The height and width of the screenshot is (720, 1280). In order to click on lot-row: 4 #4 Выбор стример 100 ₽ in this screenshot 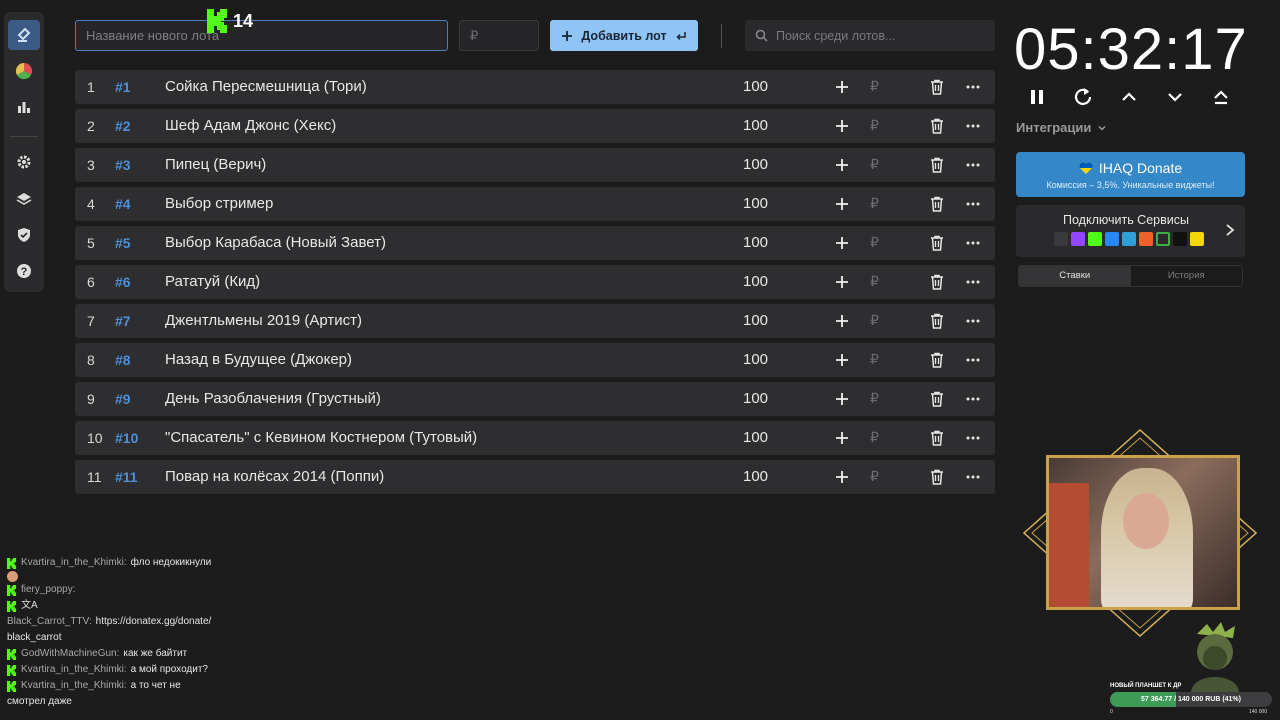, I will do `click(535, 204)`.